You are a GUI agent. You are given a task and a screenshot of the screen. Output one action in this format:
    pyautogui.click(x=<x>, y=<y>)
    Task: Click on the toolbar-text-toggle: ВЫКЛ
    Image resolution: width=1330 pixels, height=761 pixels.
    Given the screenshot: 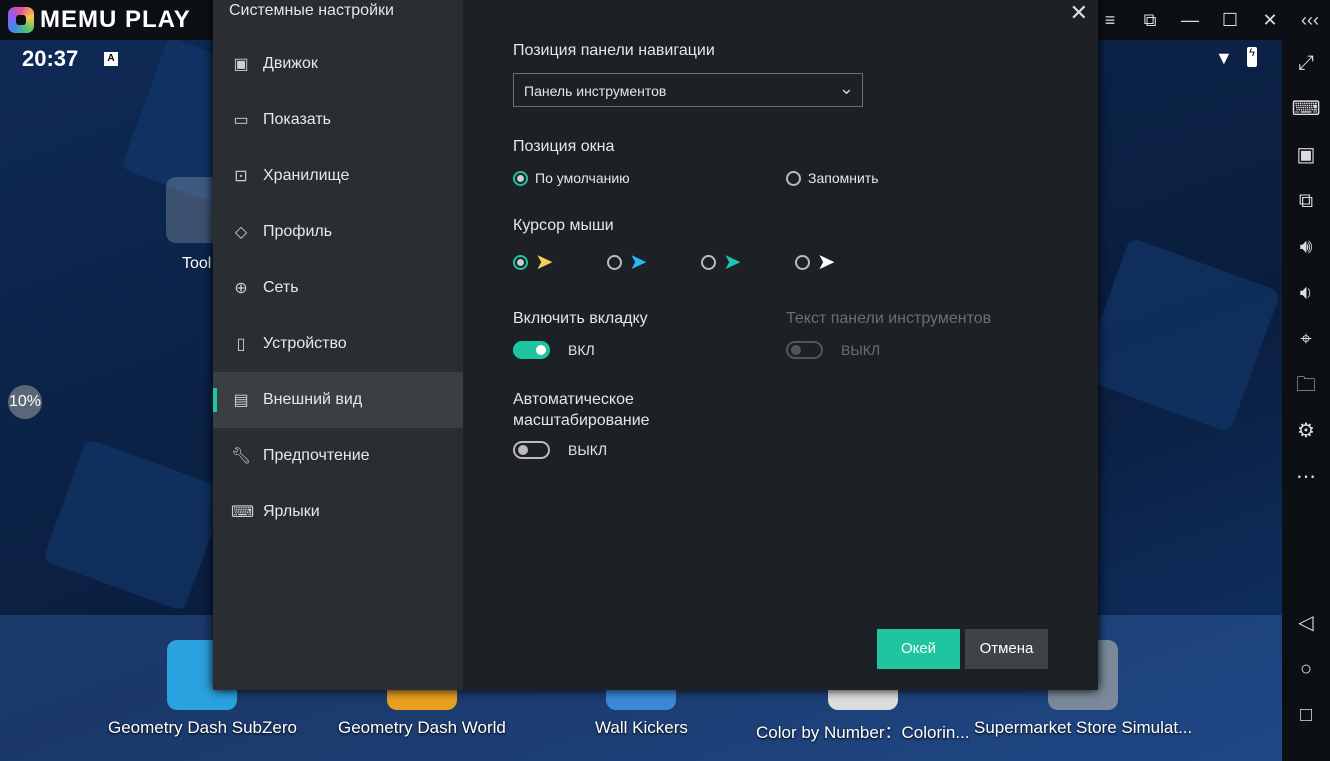 What is the action you would take?
    pyautogui.click(x=833, y=350)
    